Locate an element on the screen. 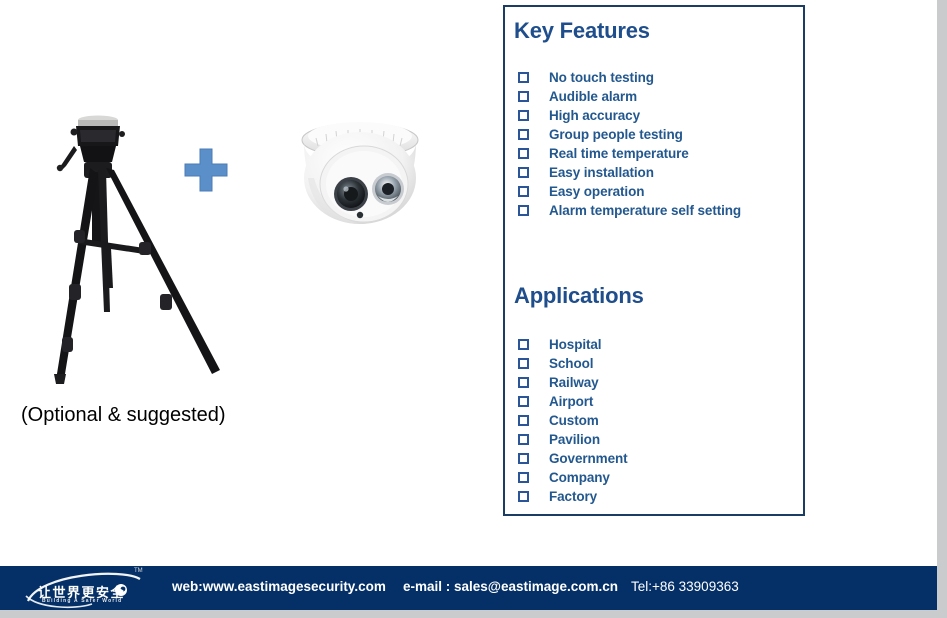 The width and height of the screenshot is (947, 618). list-item: School is located at coordinates (660, 363).